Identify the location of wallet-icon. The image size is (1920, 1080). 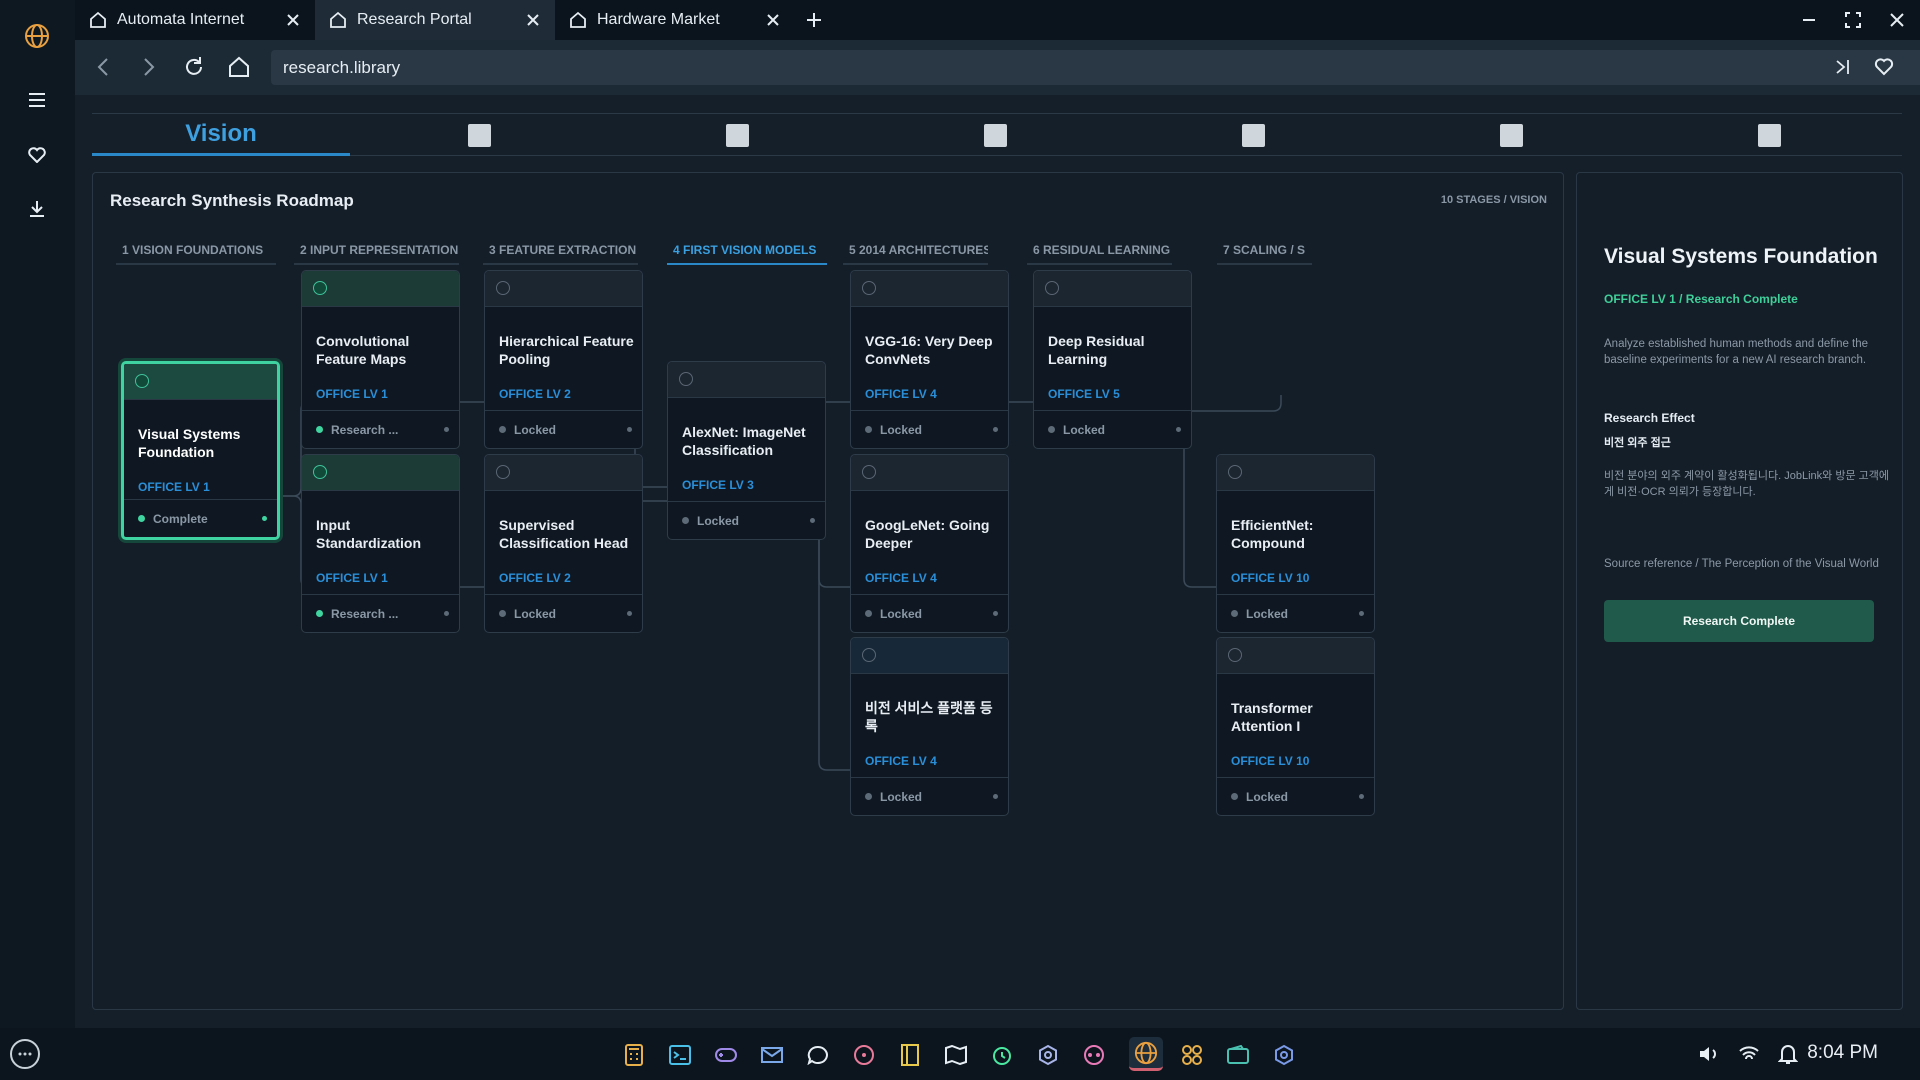
(1238, 1055).